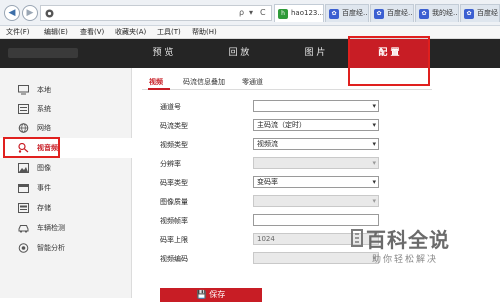 This screenshot has height=302, width=500. What do you see at coordinates (23, 229) in the screenshot?
I see `car-icon` at bounding box center [23, 229].